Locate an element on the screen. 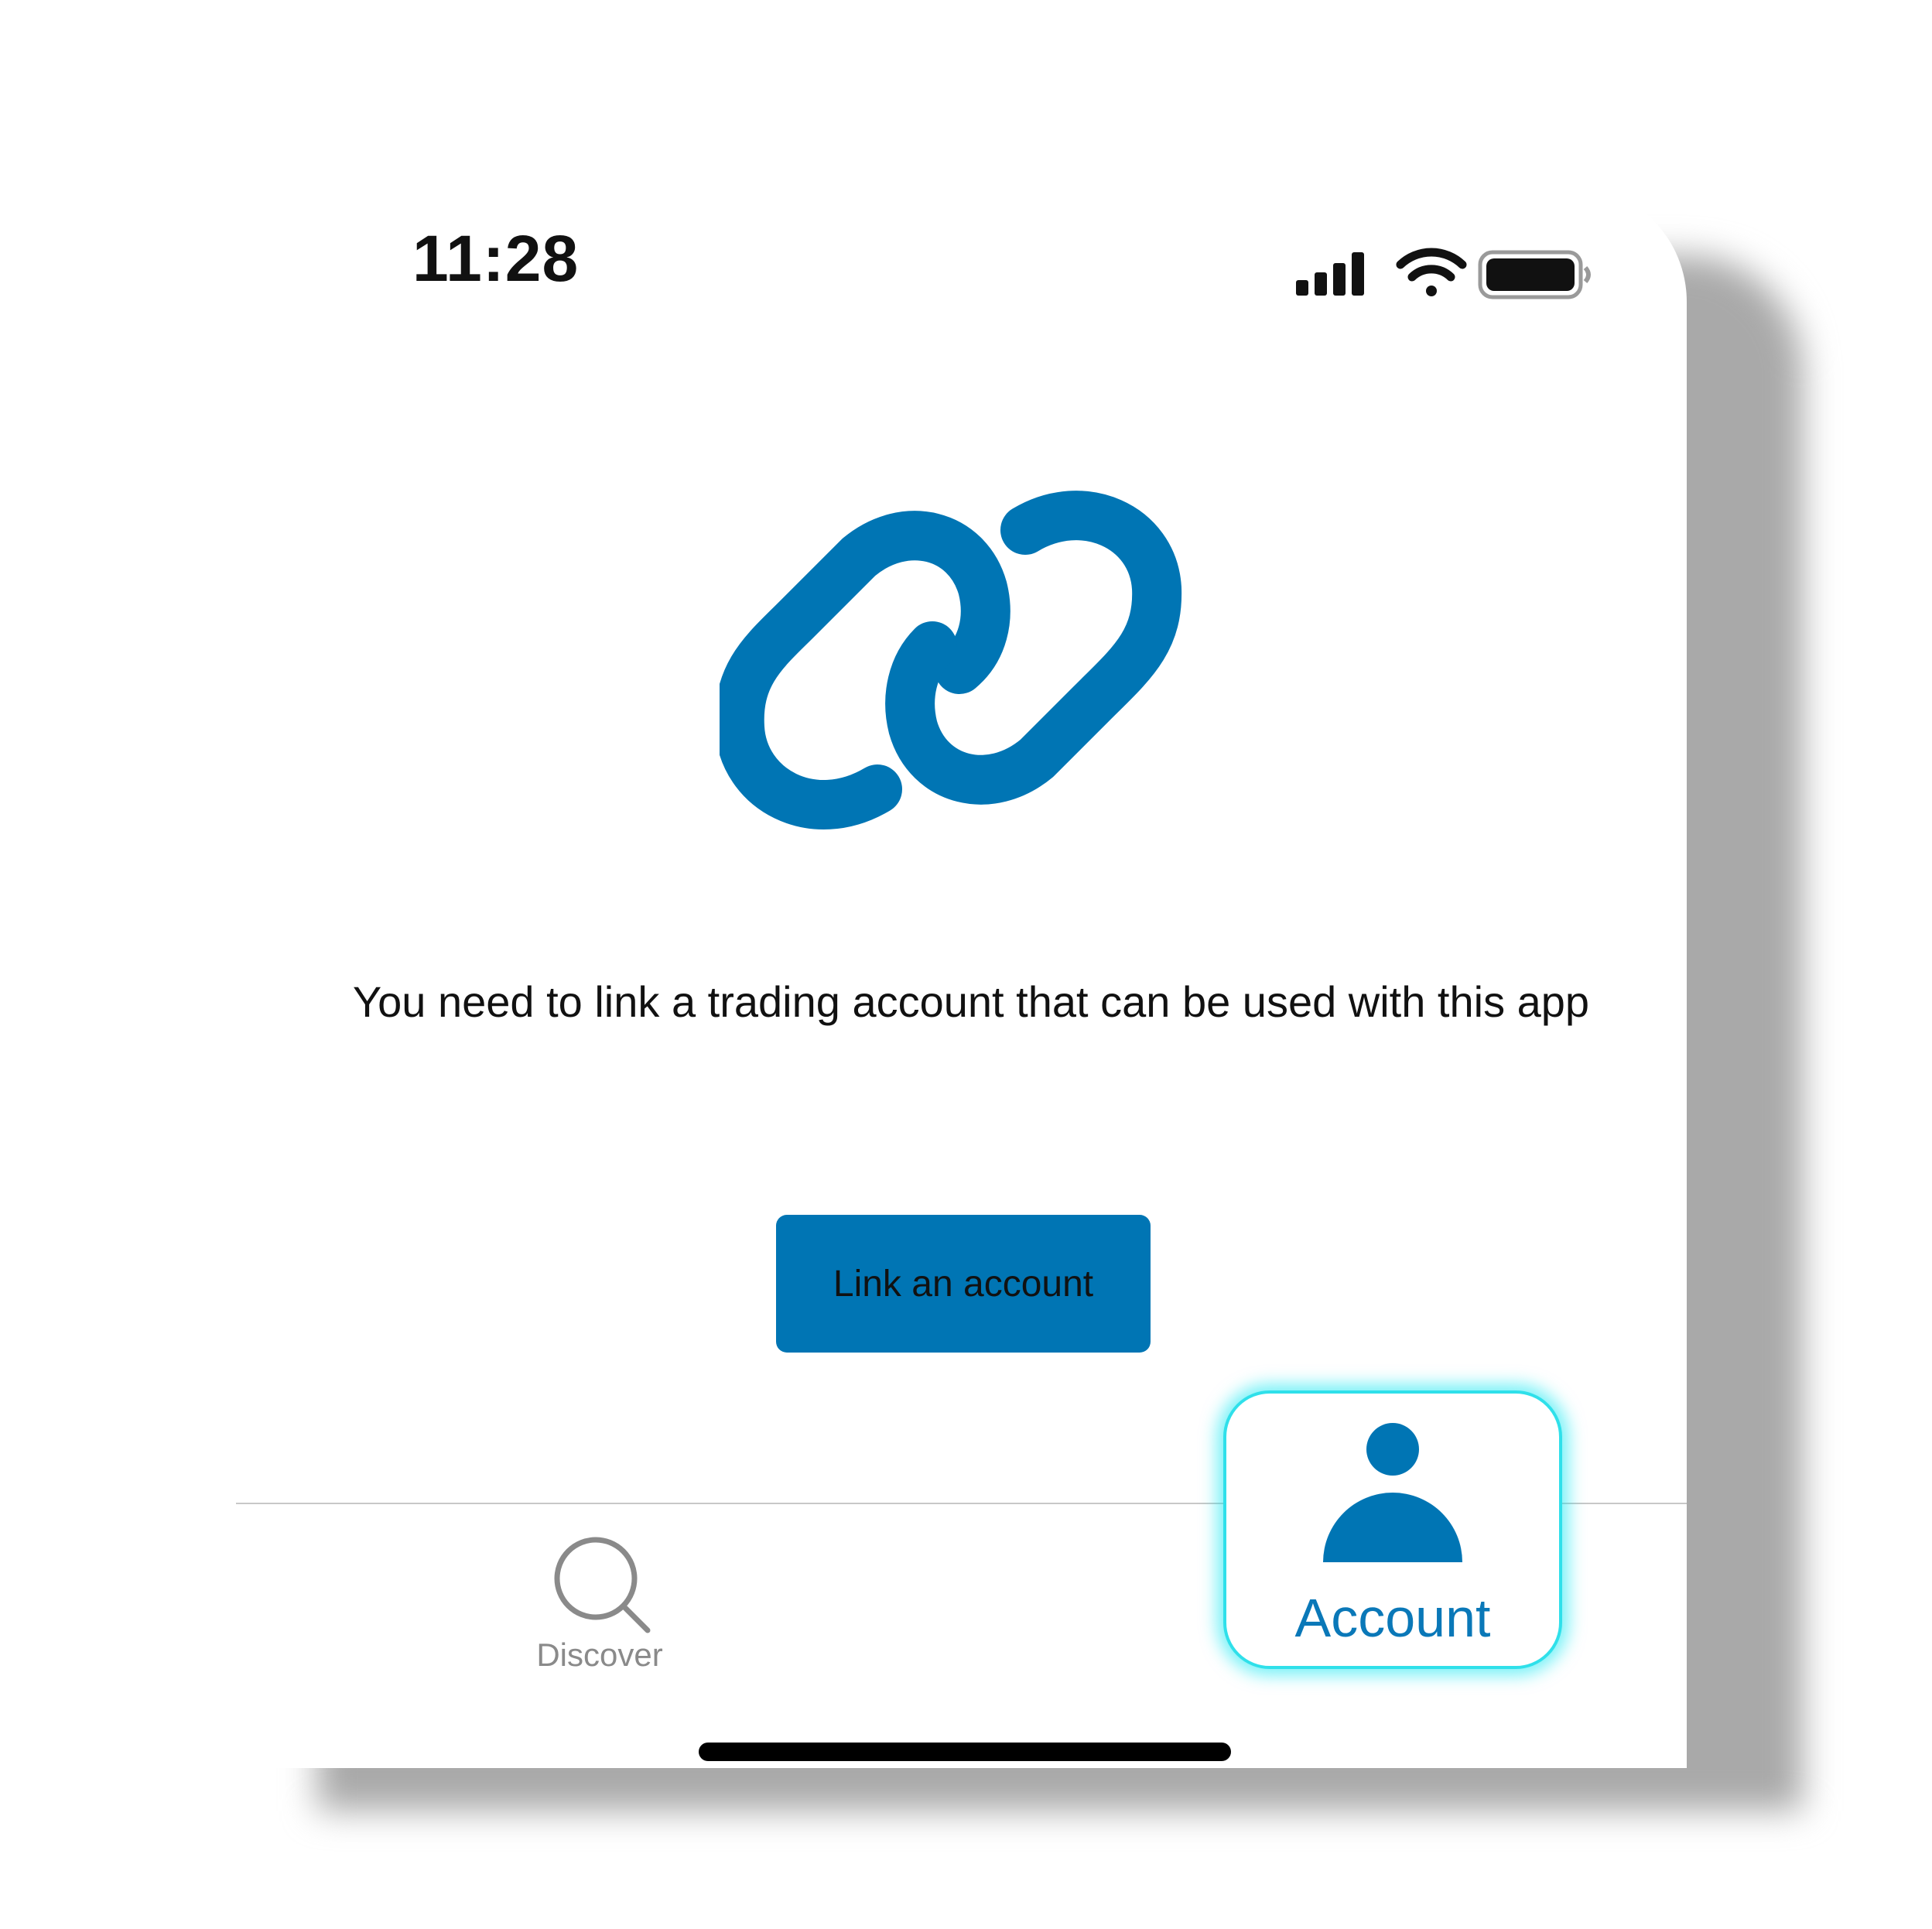  battery-icon is located at coordinates (1534, 274).